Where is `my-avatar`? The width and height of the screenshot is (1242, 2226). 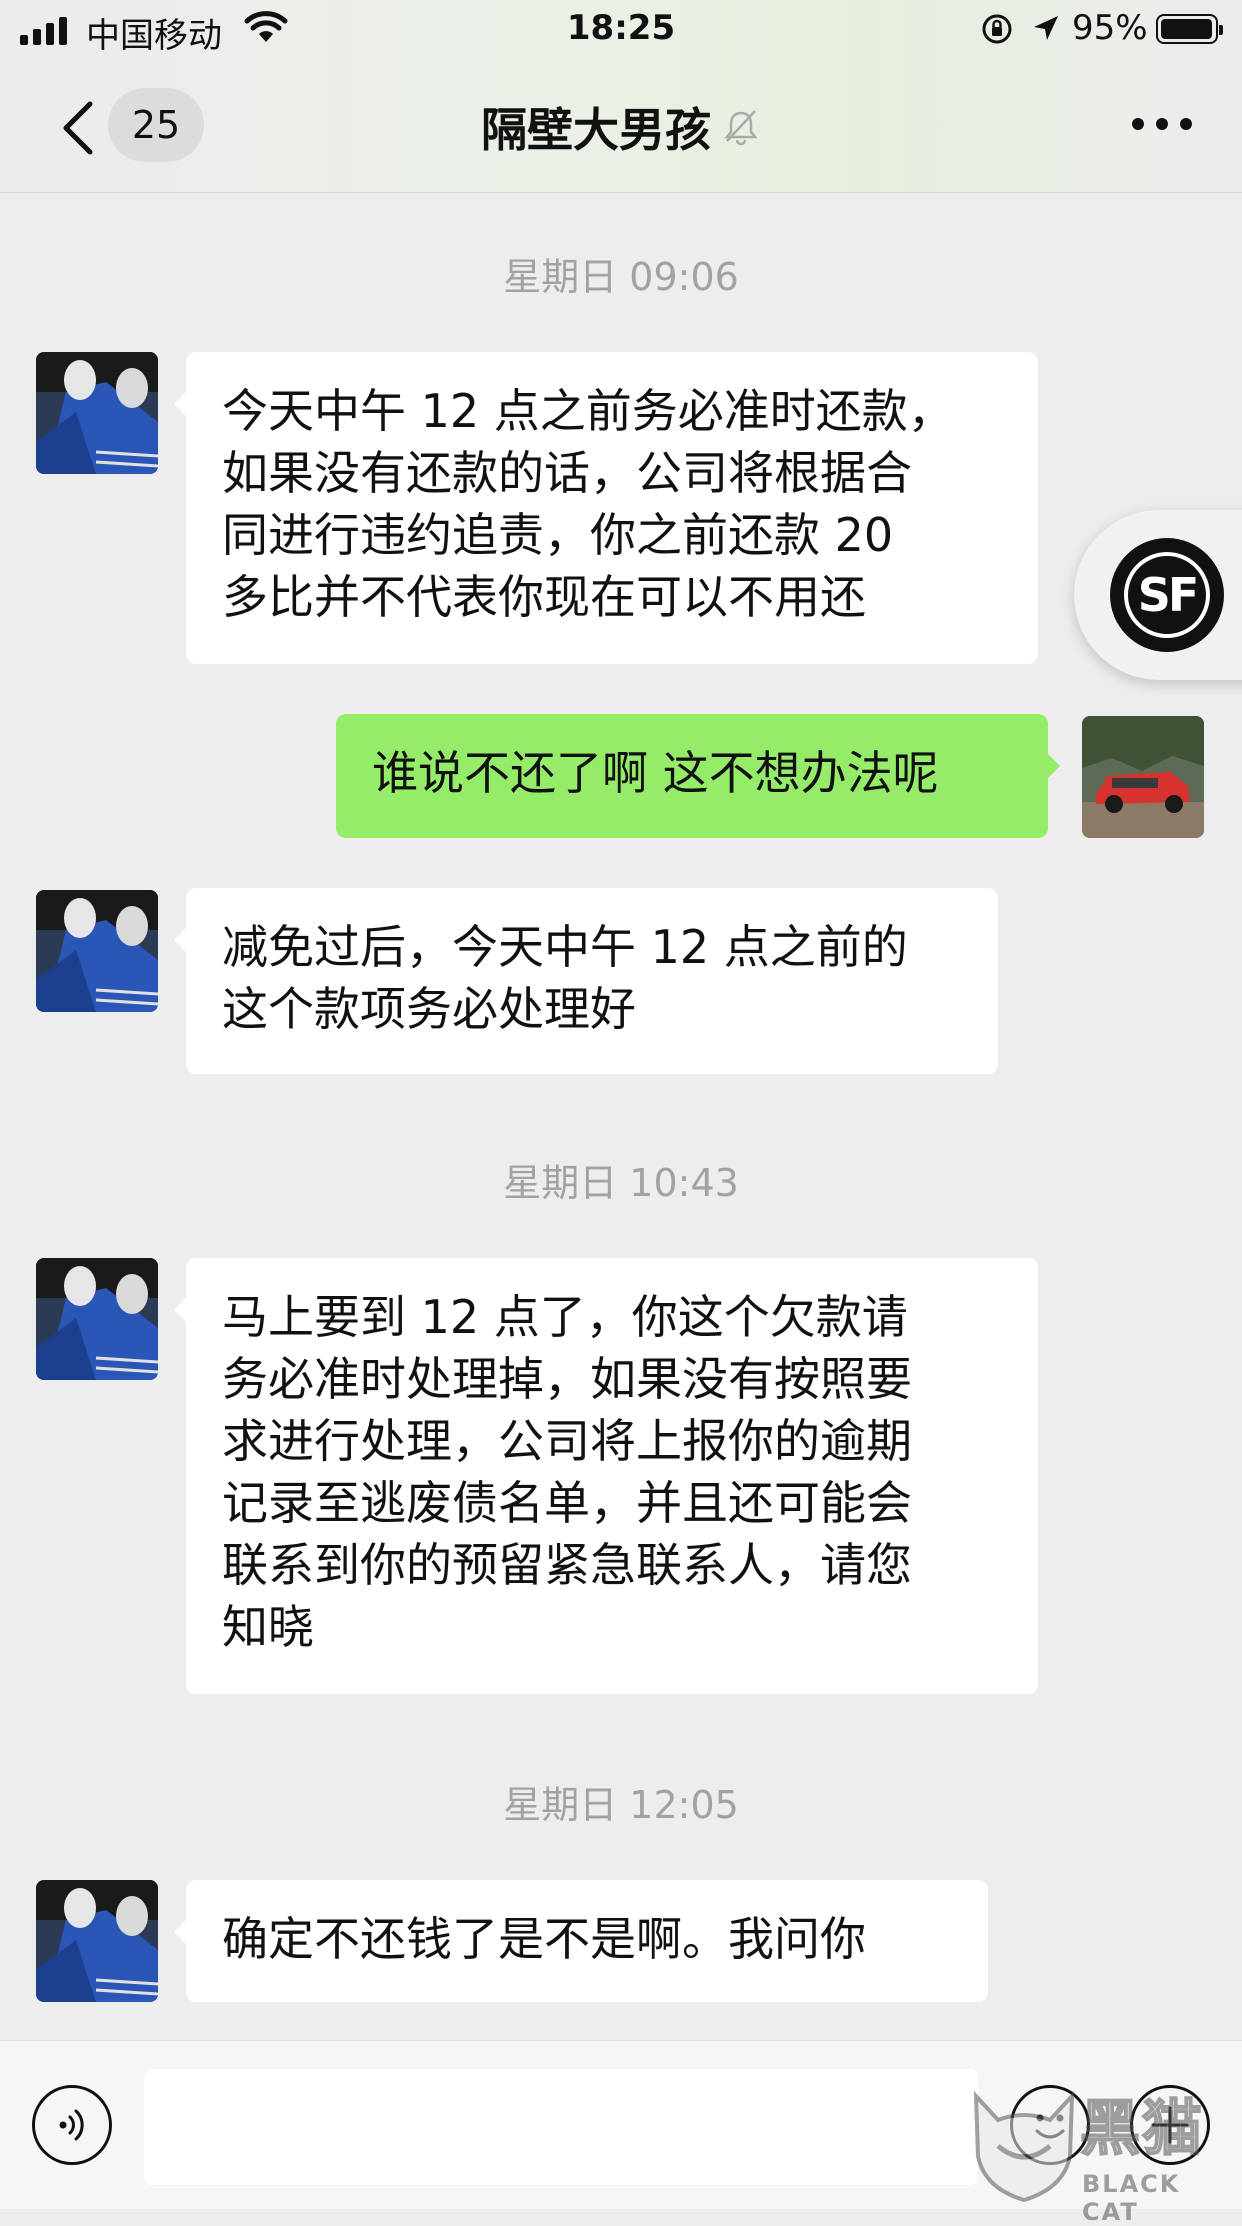
my-avatar is located at coordinates (1143, 777).